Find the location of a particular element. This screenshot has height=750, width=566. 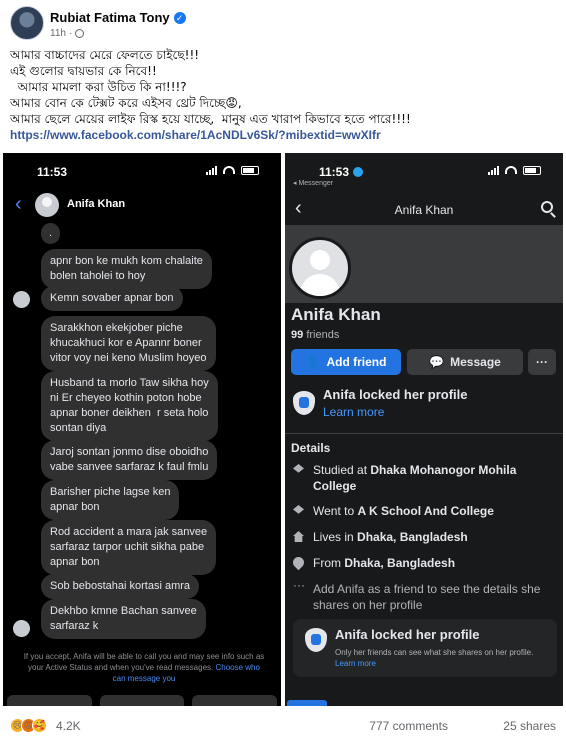

reactions: 😢 😡 🥰 is located at coordinates (28, 725).